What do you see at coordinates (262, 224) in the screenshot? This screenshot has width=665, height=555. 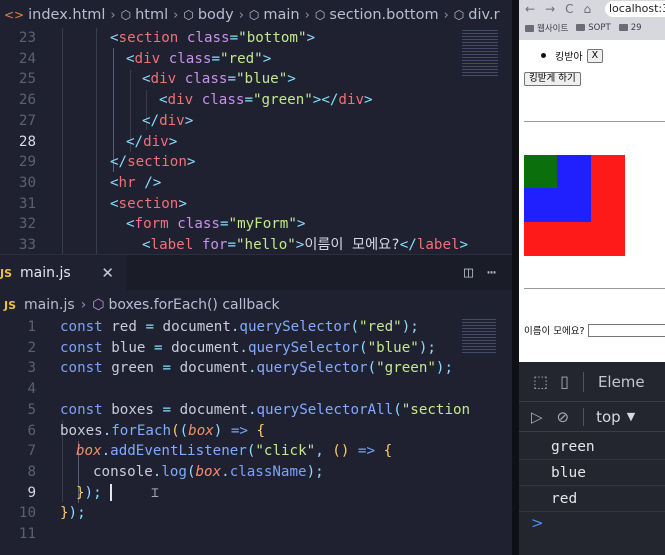 I see `attr-value: "myForm"` at bounding box center [262, 224].